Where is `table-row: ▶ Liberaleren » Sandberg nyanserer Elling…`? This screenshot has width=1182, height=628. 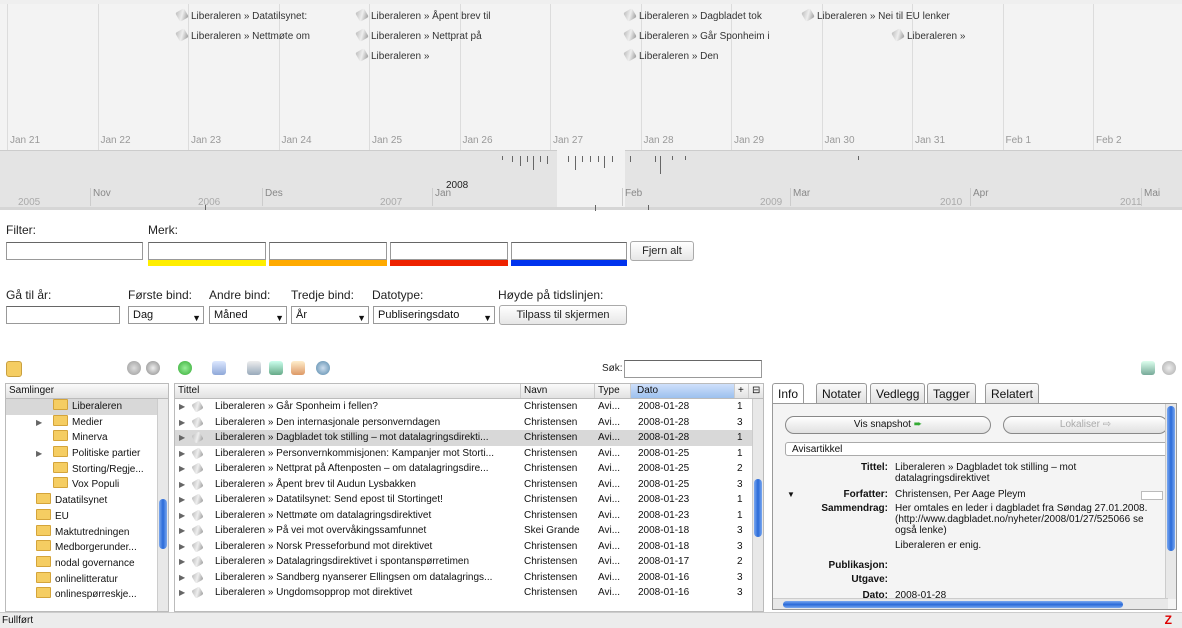
table-row: ▶ Liberaleren » Sandberg nyanserer Elling… is located at coordinates (469, 578).